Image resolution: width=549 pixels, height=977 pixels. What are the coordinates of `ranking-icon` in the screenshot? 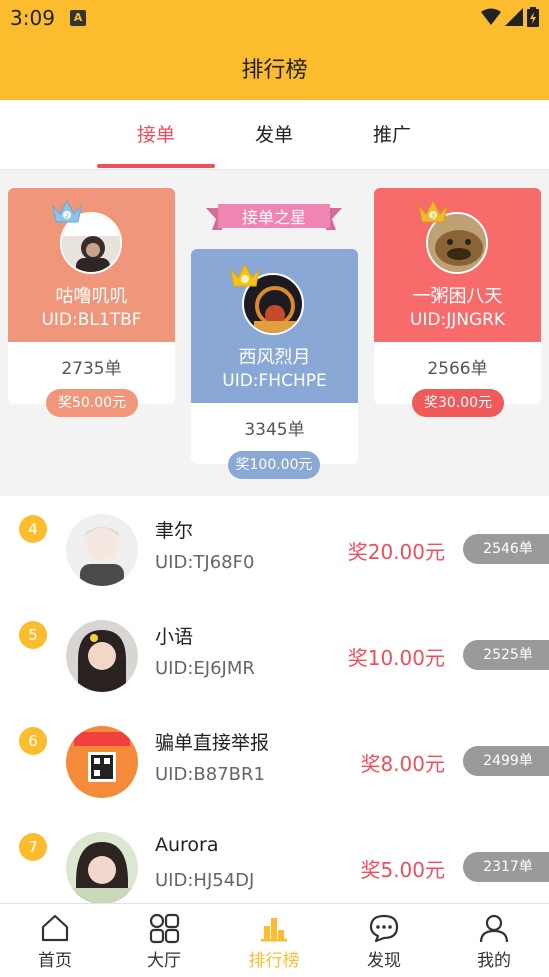 It's located at (274, 930).